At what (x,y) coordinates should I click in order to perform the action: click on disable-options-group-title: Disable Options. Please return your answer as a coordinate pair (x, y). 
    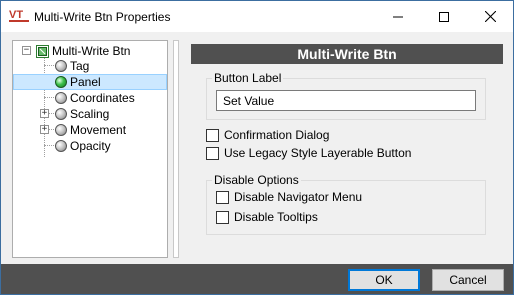
    Looking at the image, I should click on (256, 180).